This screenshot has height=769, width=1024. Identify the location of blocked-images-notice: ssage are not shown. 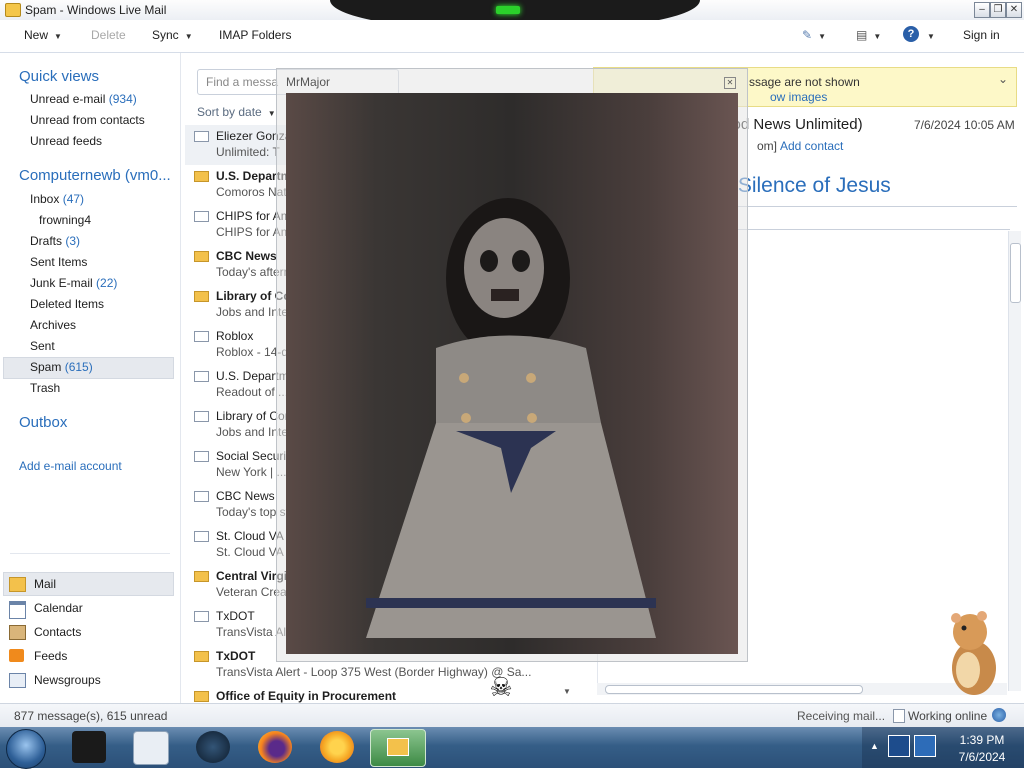
(804, 82).